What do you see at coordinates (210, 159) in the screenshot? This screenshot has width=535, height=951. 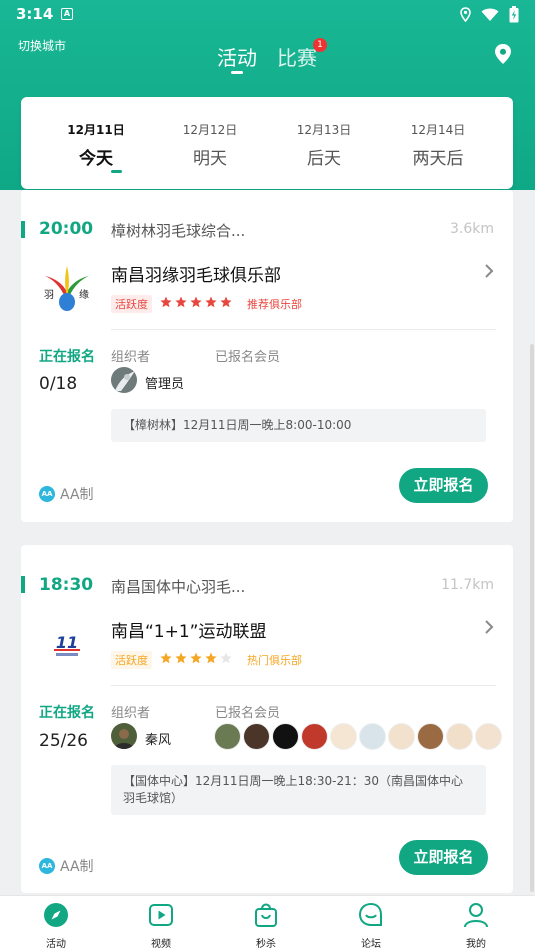 I see `weekday-label: 明天` at bounding box center [210, 159].